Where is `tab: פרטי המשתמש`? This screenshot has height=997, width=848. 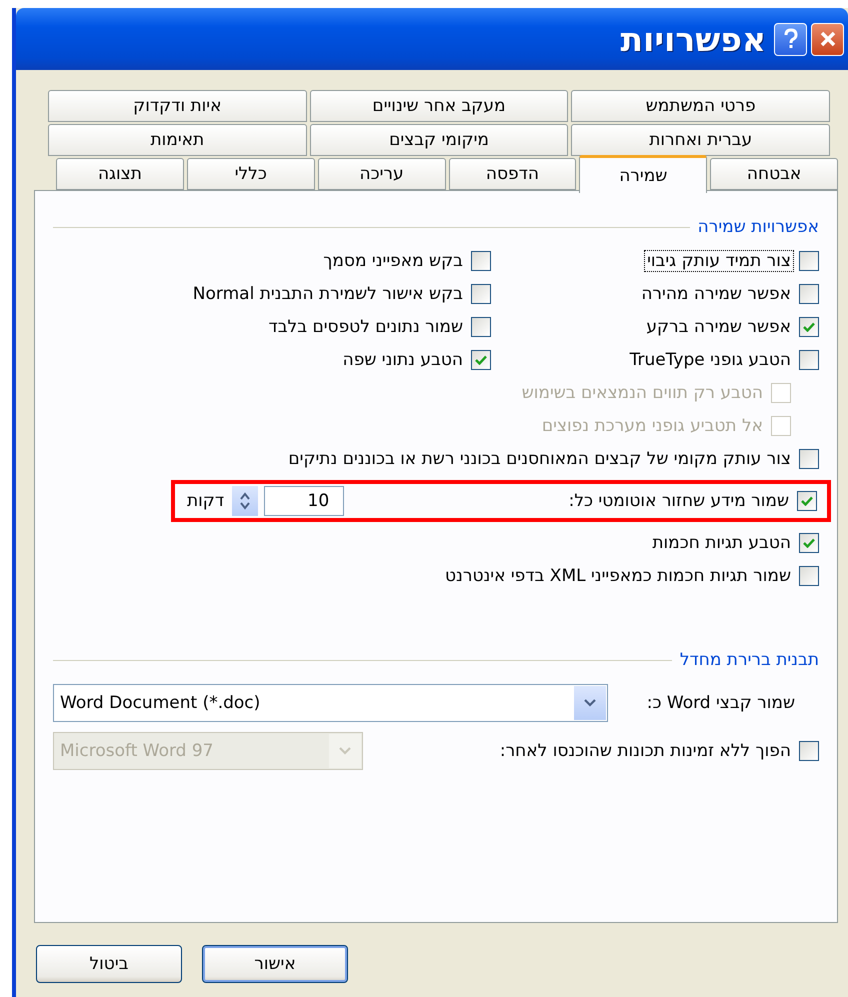
tab: פרטי המשתמש is located at coordinates (700, 106).